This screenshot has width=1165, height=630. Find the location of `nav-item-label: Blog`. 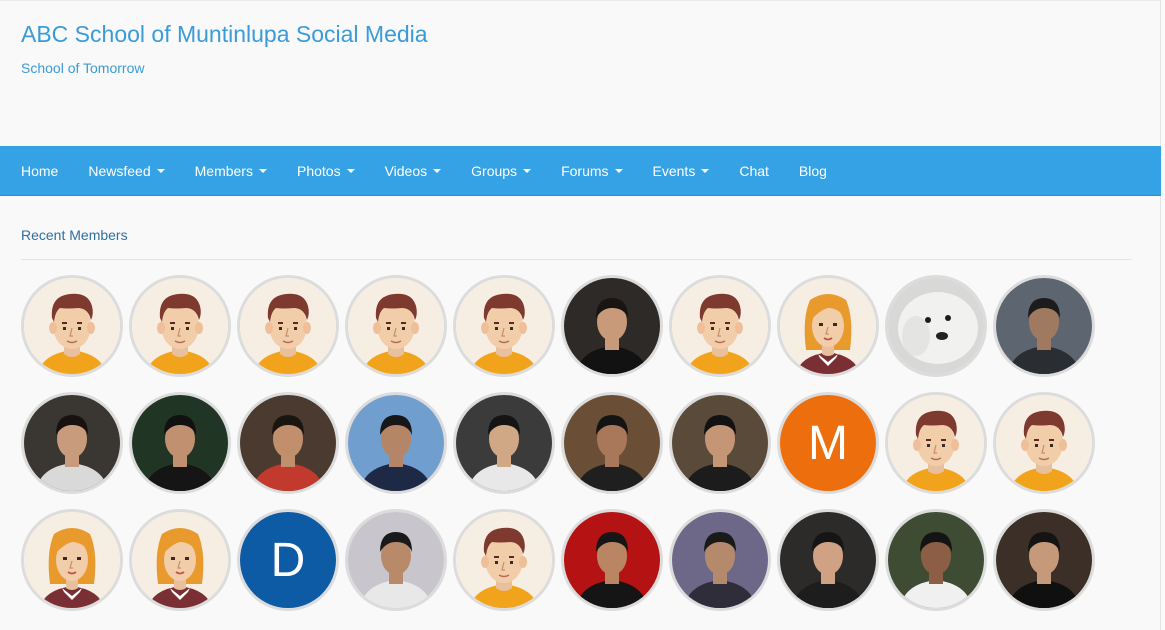

nav-item-label: Blog is located at coordinates (812, 171).